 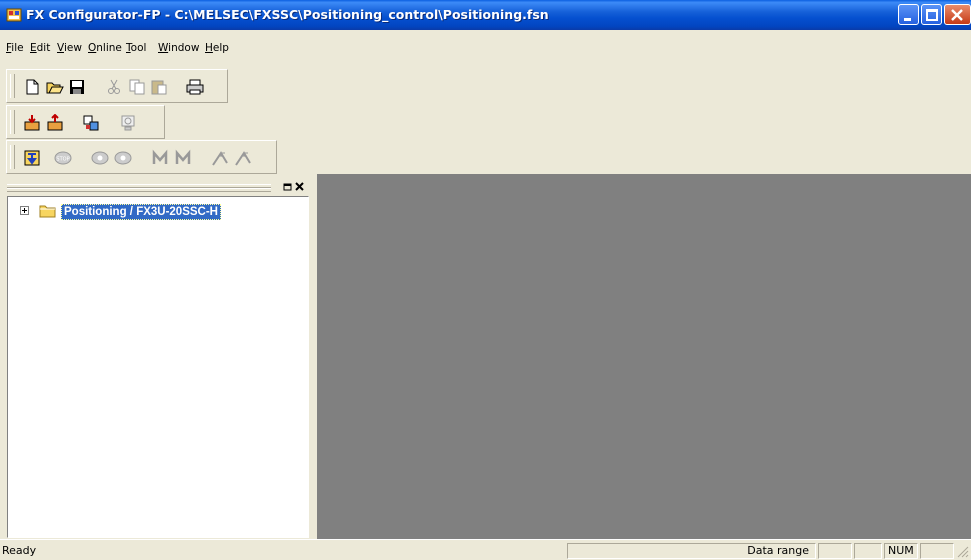 I want to click on app-icon, so click(x=14, y=15).